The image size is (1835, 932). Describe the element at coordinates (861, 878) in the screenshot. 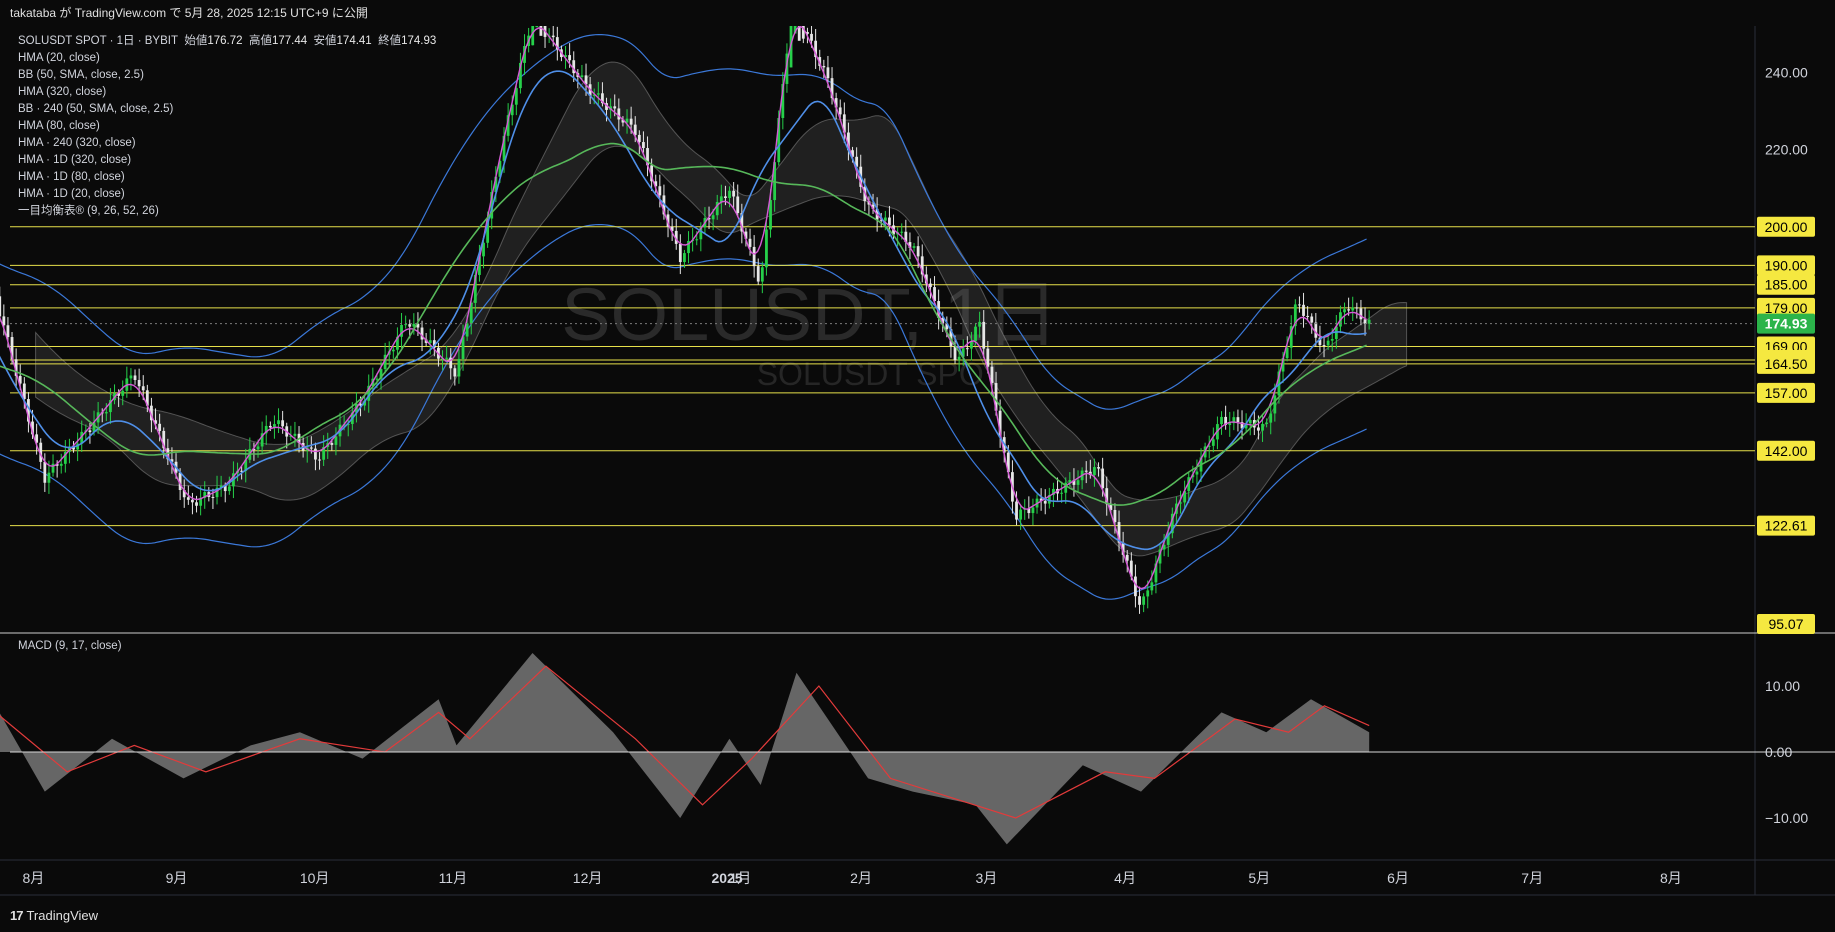

I see `time-axis-label: 2月` at that location.